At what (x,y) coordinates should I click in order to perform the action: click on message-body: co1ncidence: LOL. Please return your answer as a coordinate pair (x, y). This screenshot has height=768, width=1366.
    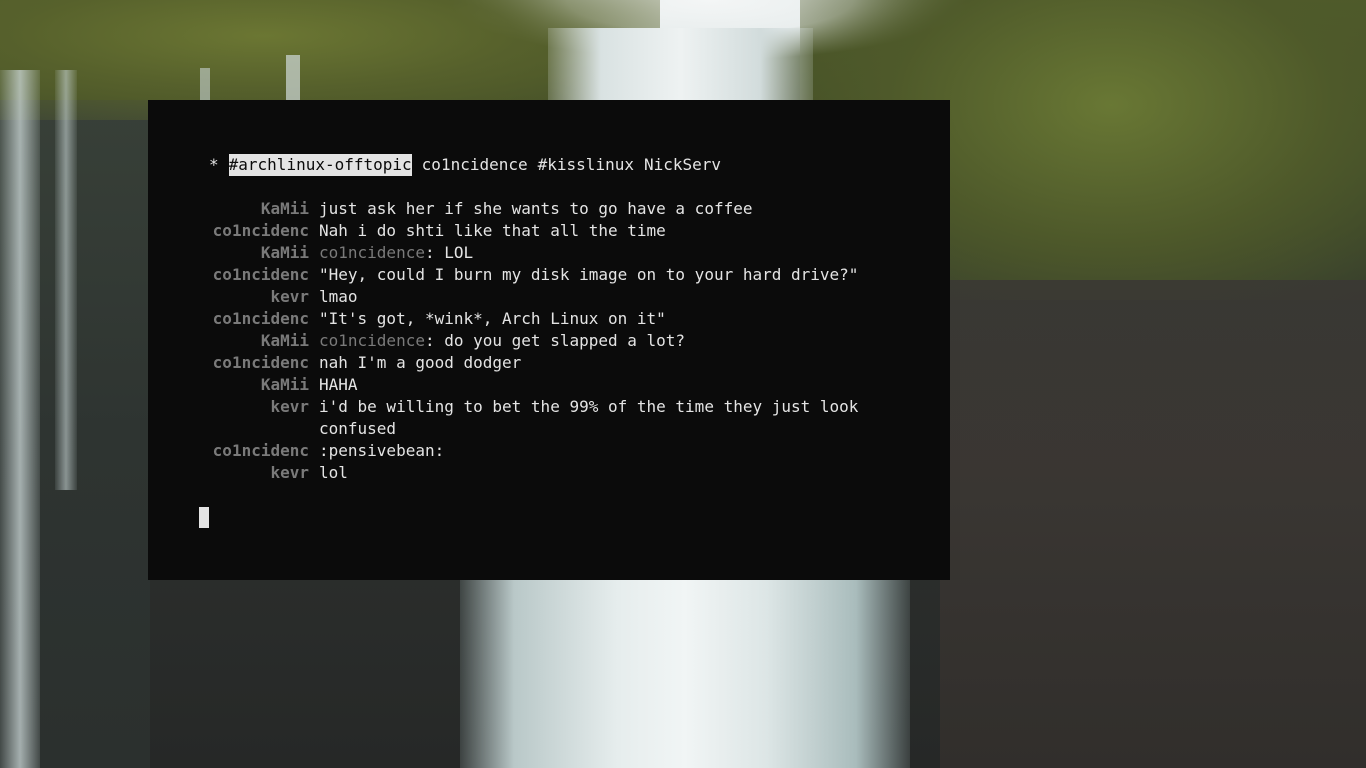
    Looking at the image, I should click on (604, 253).